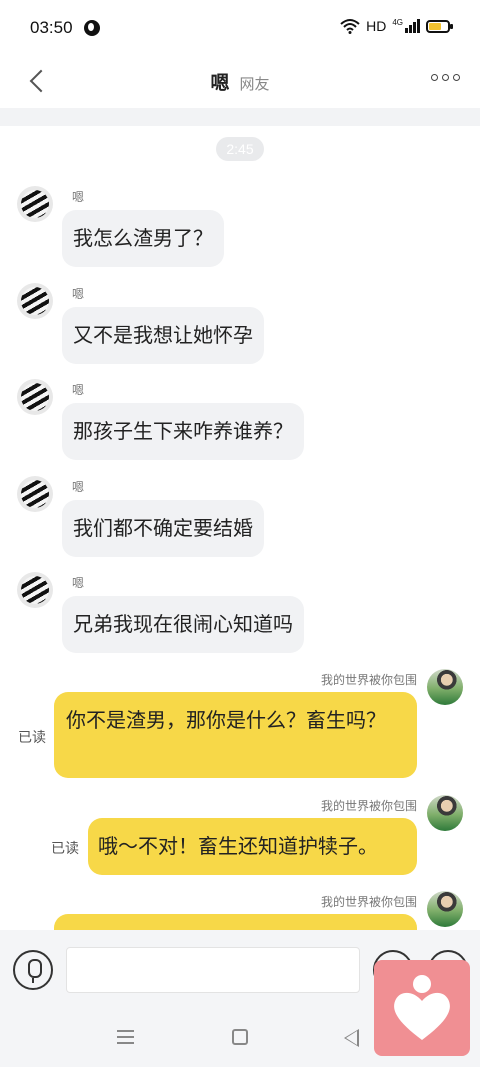 This screenshot has width=480, height=1067. What do you see at coordinates (51, 27) in the screenshot?
I see `status-time: 03:50` at bounding box center [51, 27].